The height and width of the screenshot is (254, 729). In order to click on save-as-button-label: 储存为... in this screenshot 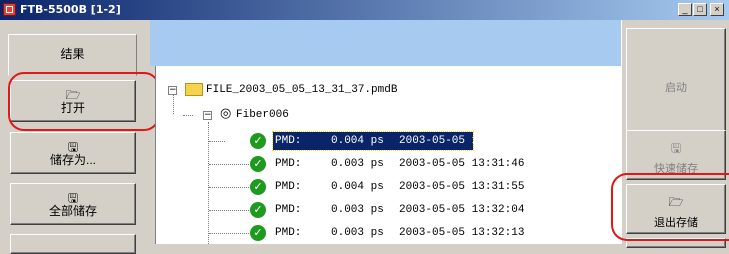, I will do `click(72, 160)`.